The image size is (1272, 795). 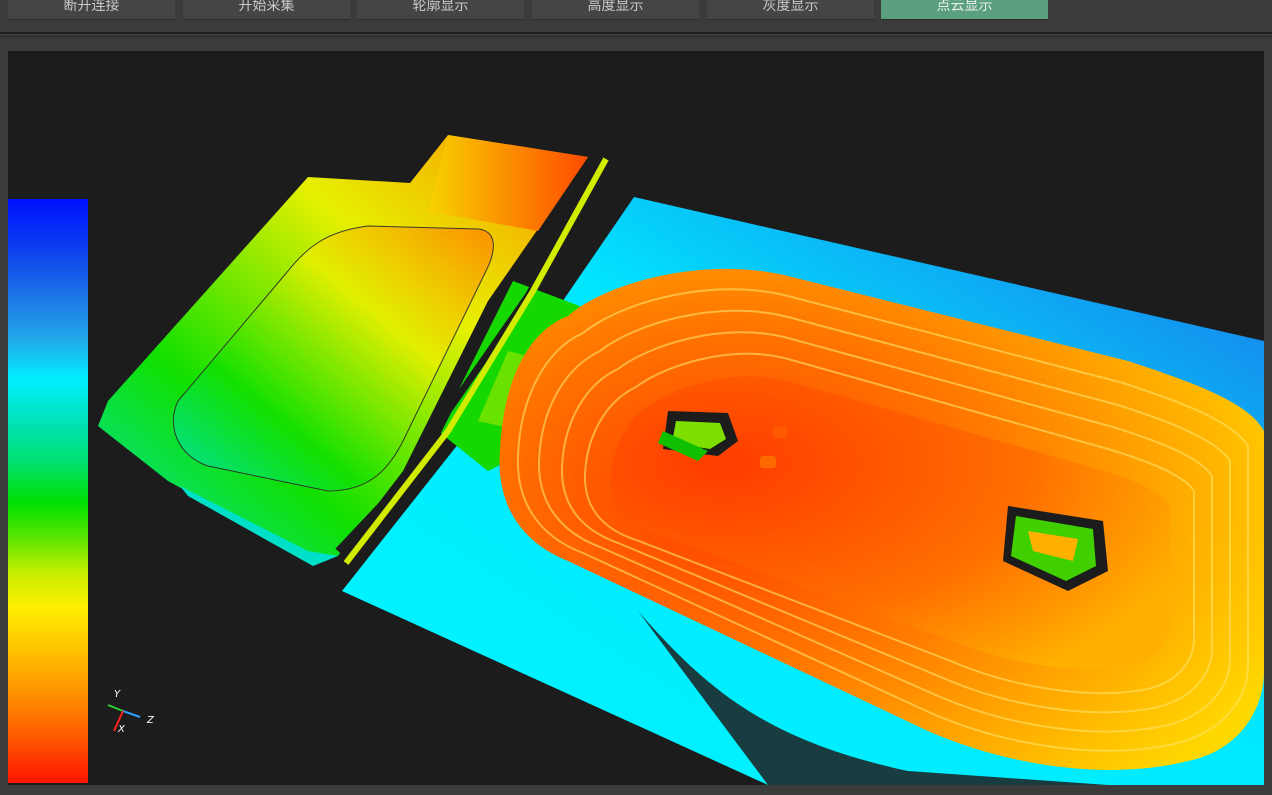 What do you see at coordinates (121, 729) in the screenshot?
I see `axis-x-label: X` at bounding box center [121, 729].